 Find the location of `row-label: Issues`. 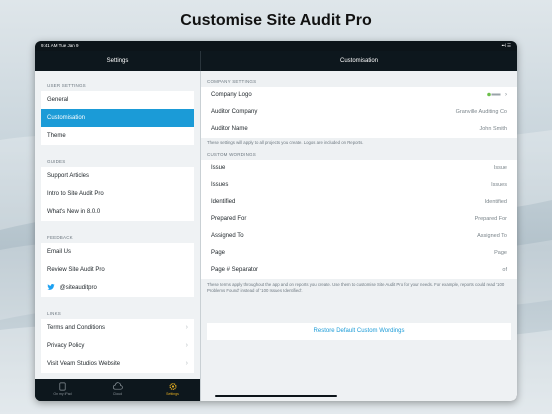

row-label: Issues is located at coordinates (220, 185).